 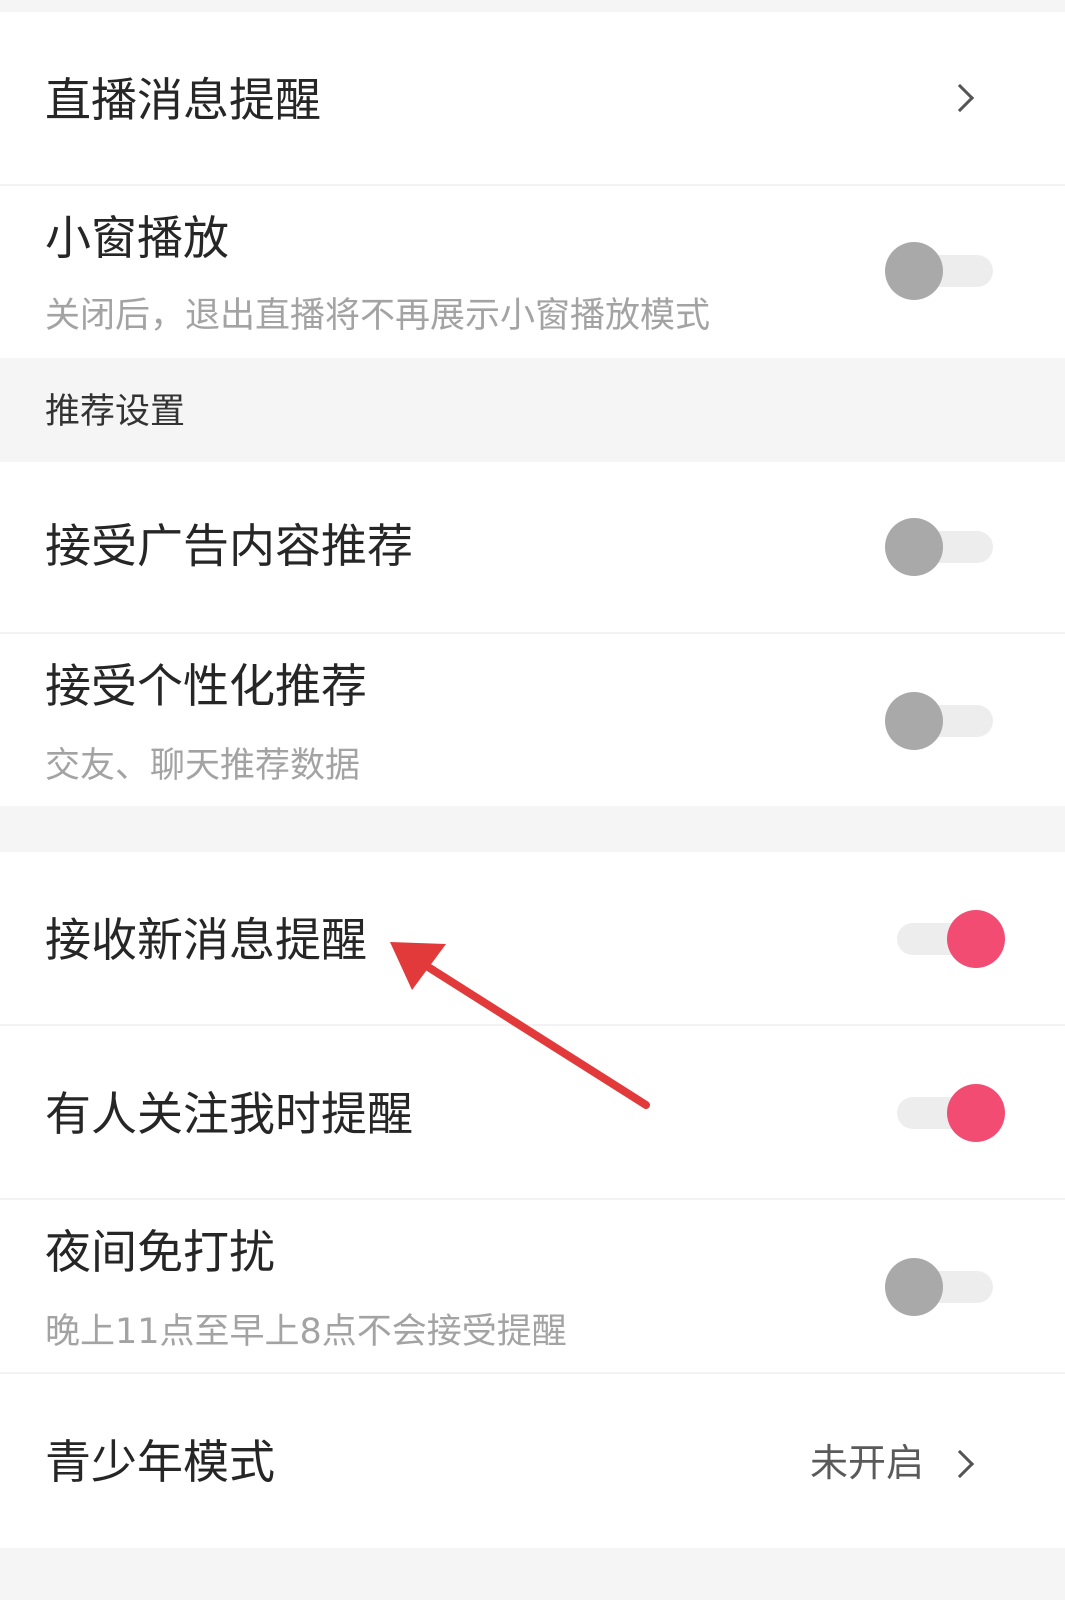 What do you see at coordinates (945, 1287) in the screenshot?
I see `night-dnd-toggle` at bounding box center [945, 1287].